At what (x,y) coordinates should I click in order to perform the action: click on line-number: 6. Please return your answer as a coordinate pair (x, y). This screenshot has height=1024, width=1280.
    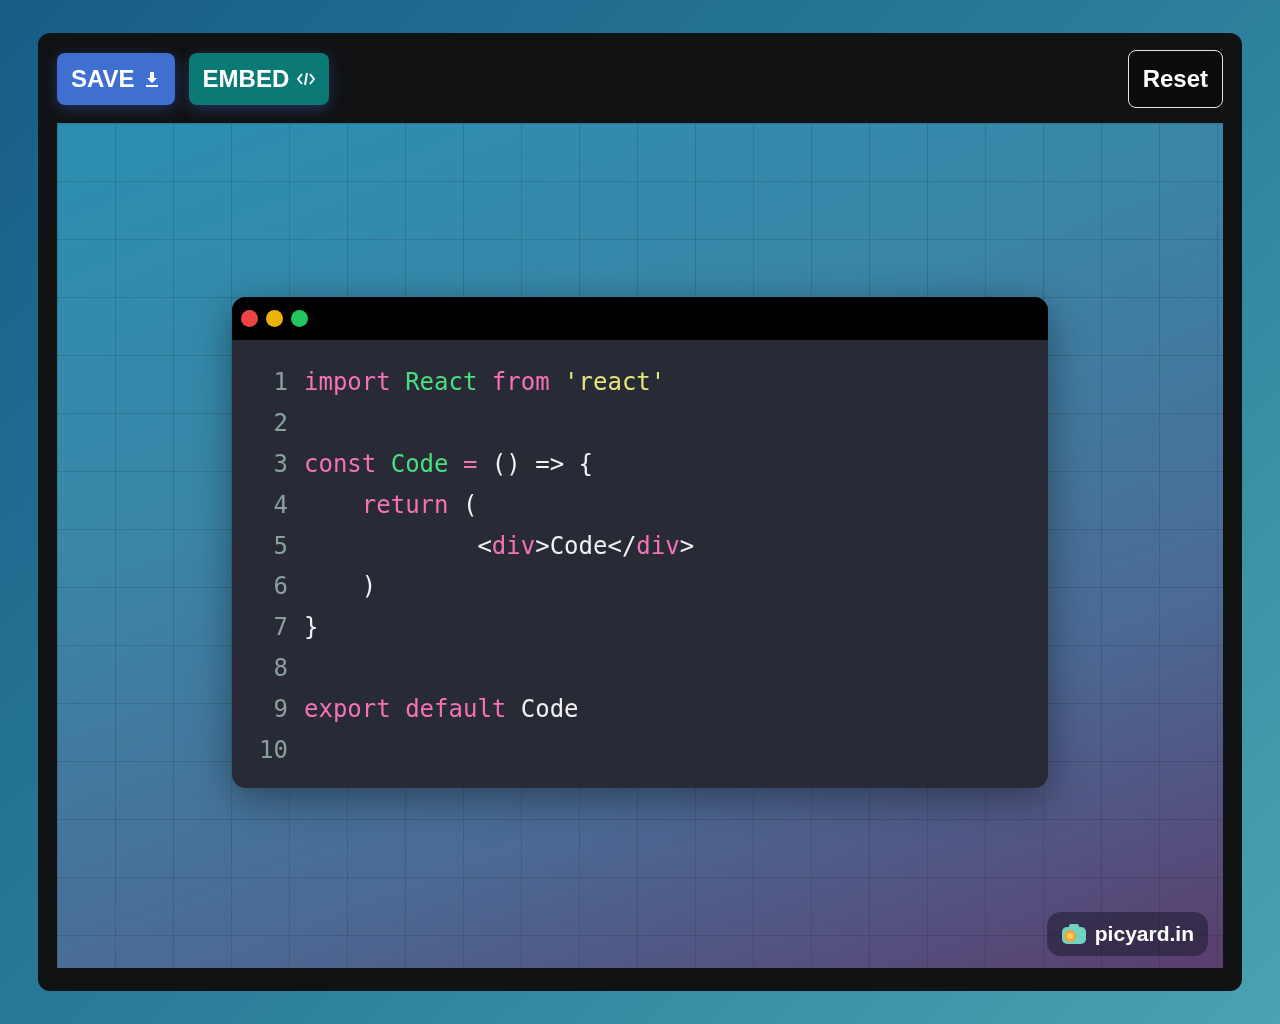
    Looking at the image, I should click on (280, 586).